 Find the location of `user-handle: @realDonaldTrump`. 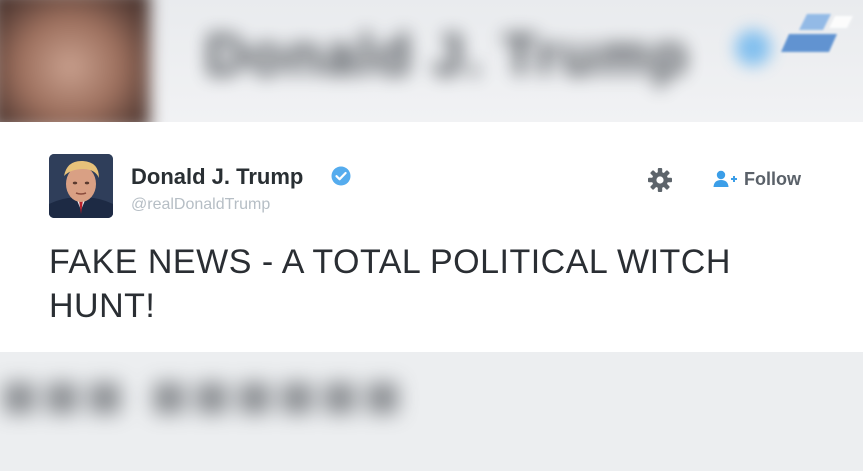

user-handle: @realDonaldTrump is located at coordinates (200, 205).